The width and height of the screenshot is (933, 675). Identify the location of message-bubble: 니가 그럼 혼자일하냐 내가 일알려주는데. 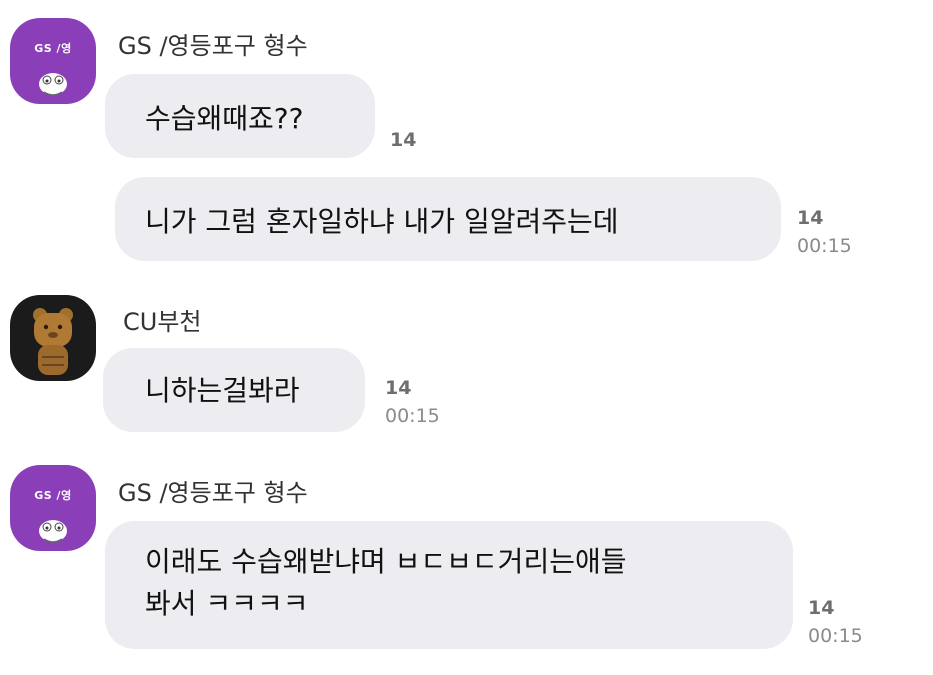
(448, 219).